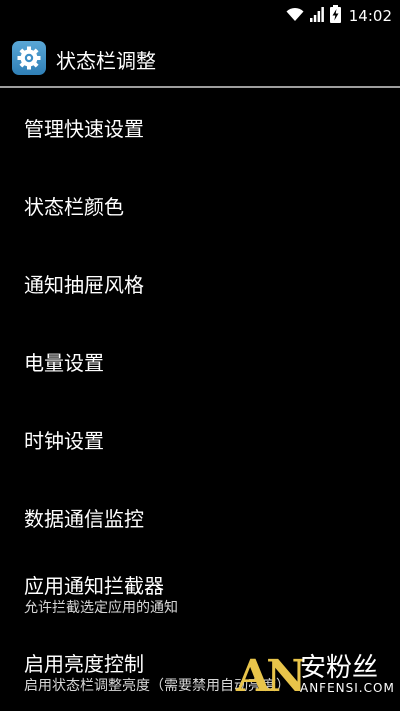 The height and width of the screenshot is (711, 400). I want to click on watermark: AN 安粉丝 ANFENSI.COM, so click(316, 676).